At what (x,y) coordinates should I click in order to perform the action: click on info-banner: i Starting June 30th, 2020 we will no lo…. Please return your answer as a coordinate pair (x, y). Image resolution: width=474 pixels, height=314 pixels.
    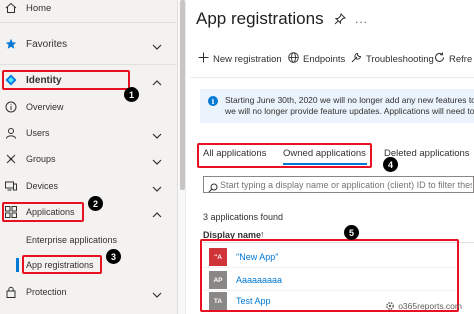
    Looking at the image, I should click on (337, 106).